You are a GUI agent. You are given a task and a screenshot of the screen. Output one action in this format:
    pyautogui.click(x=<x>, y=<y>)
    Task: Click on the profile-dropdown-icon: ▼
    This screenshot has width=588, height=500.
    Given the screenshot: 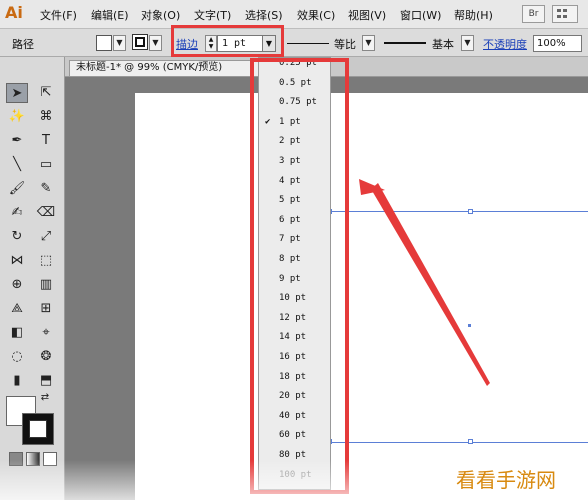 What is the action you would take?
    pyautogui.click(x=368, y=43)
    